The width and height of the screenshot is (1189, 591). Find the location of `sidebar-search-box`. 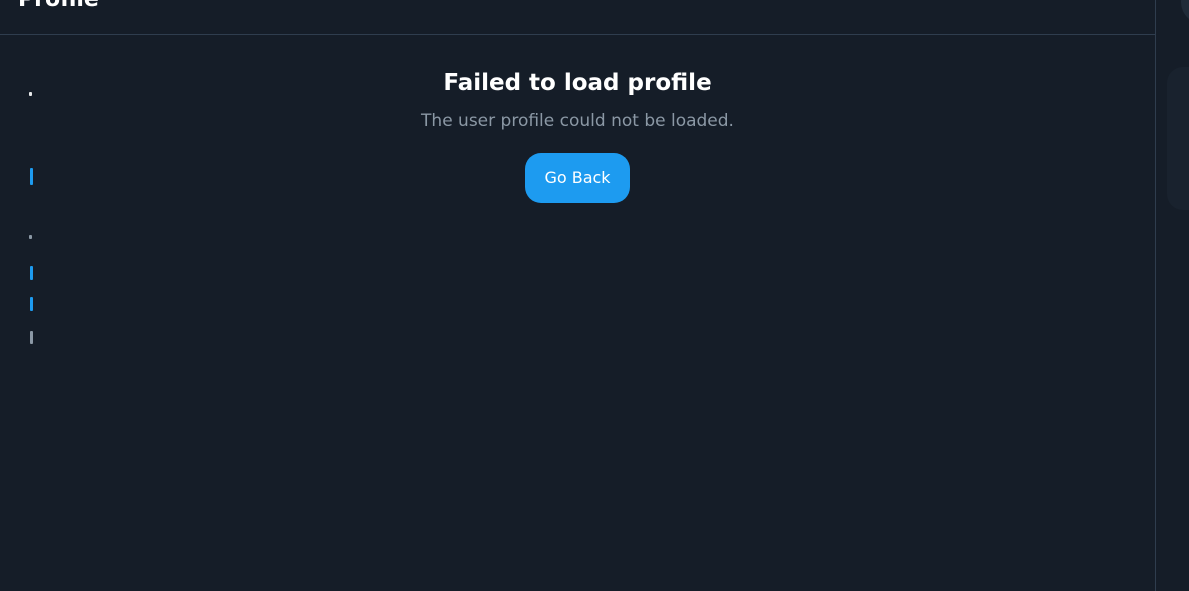

sidebar-search-box is located at coordinates (1185, 12).